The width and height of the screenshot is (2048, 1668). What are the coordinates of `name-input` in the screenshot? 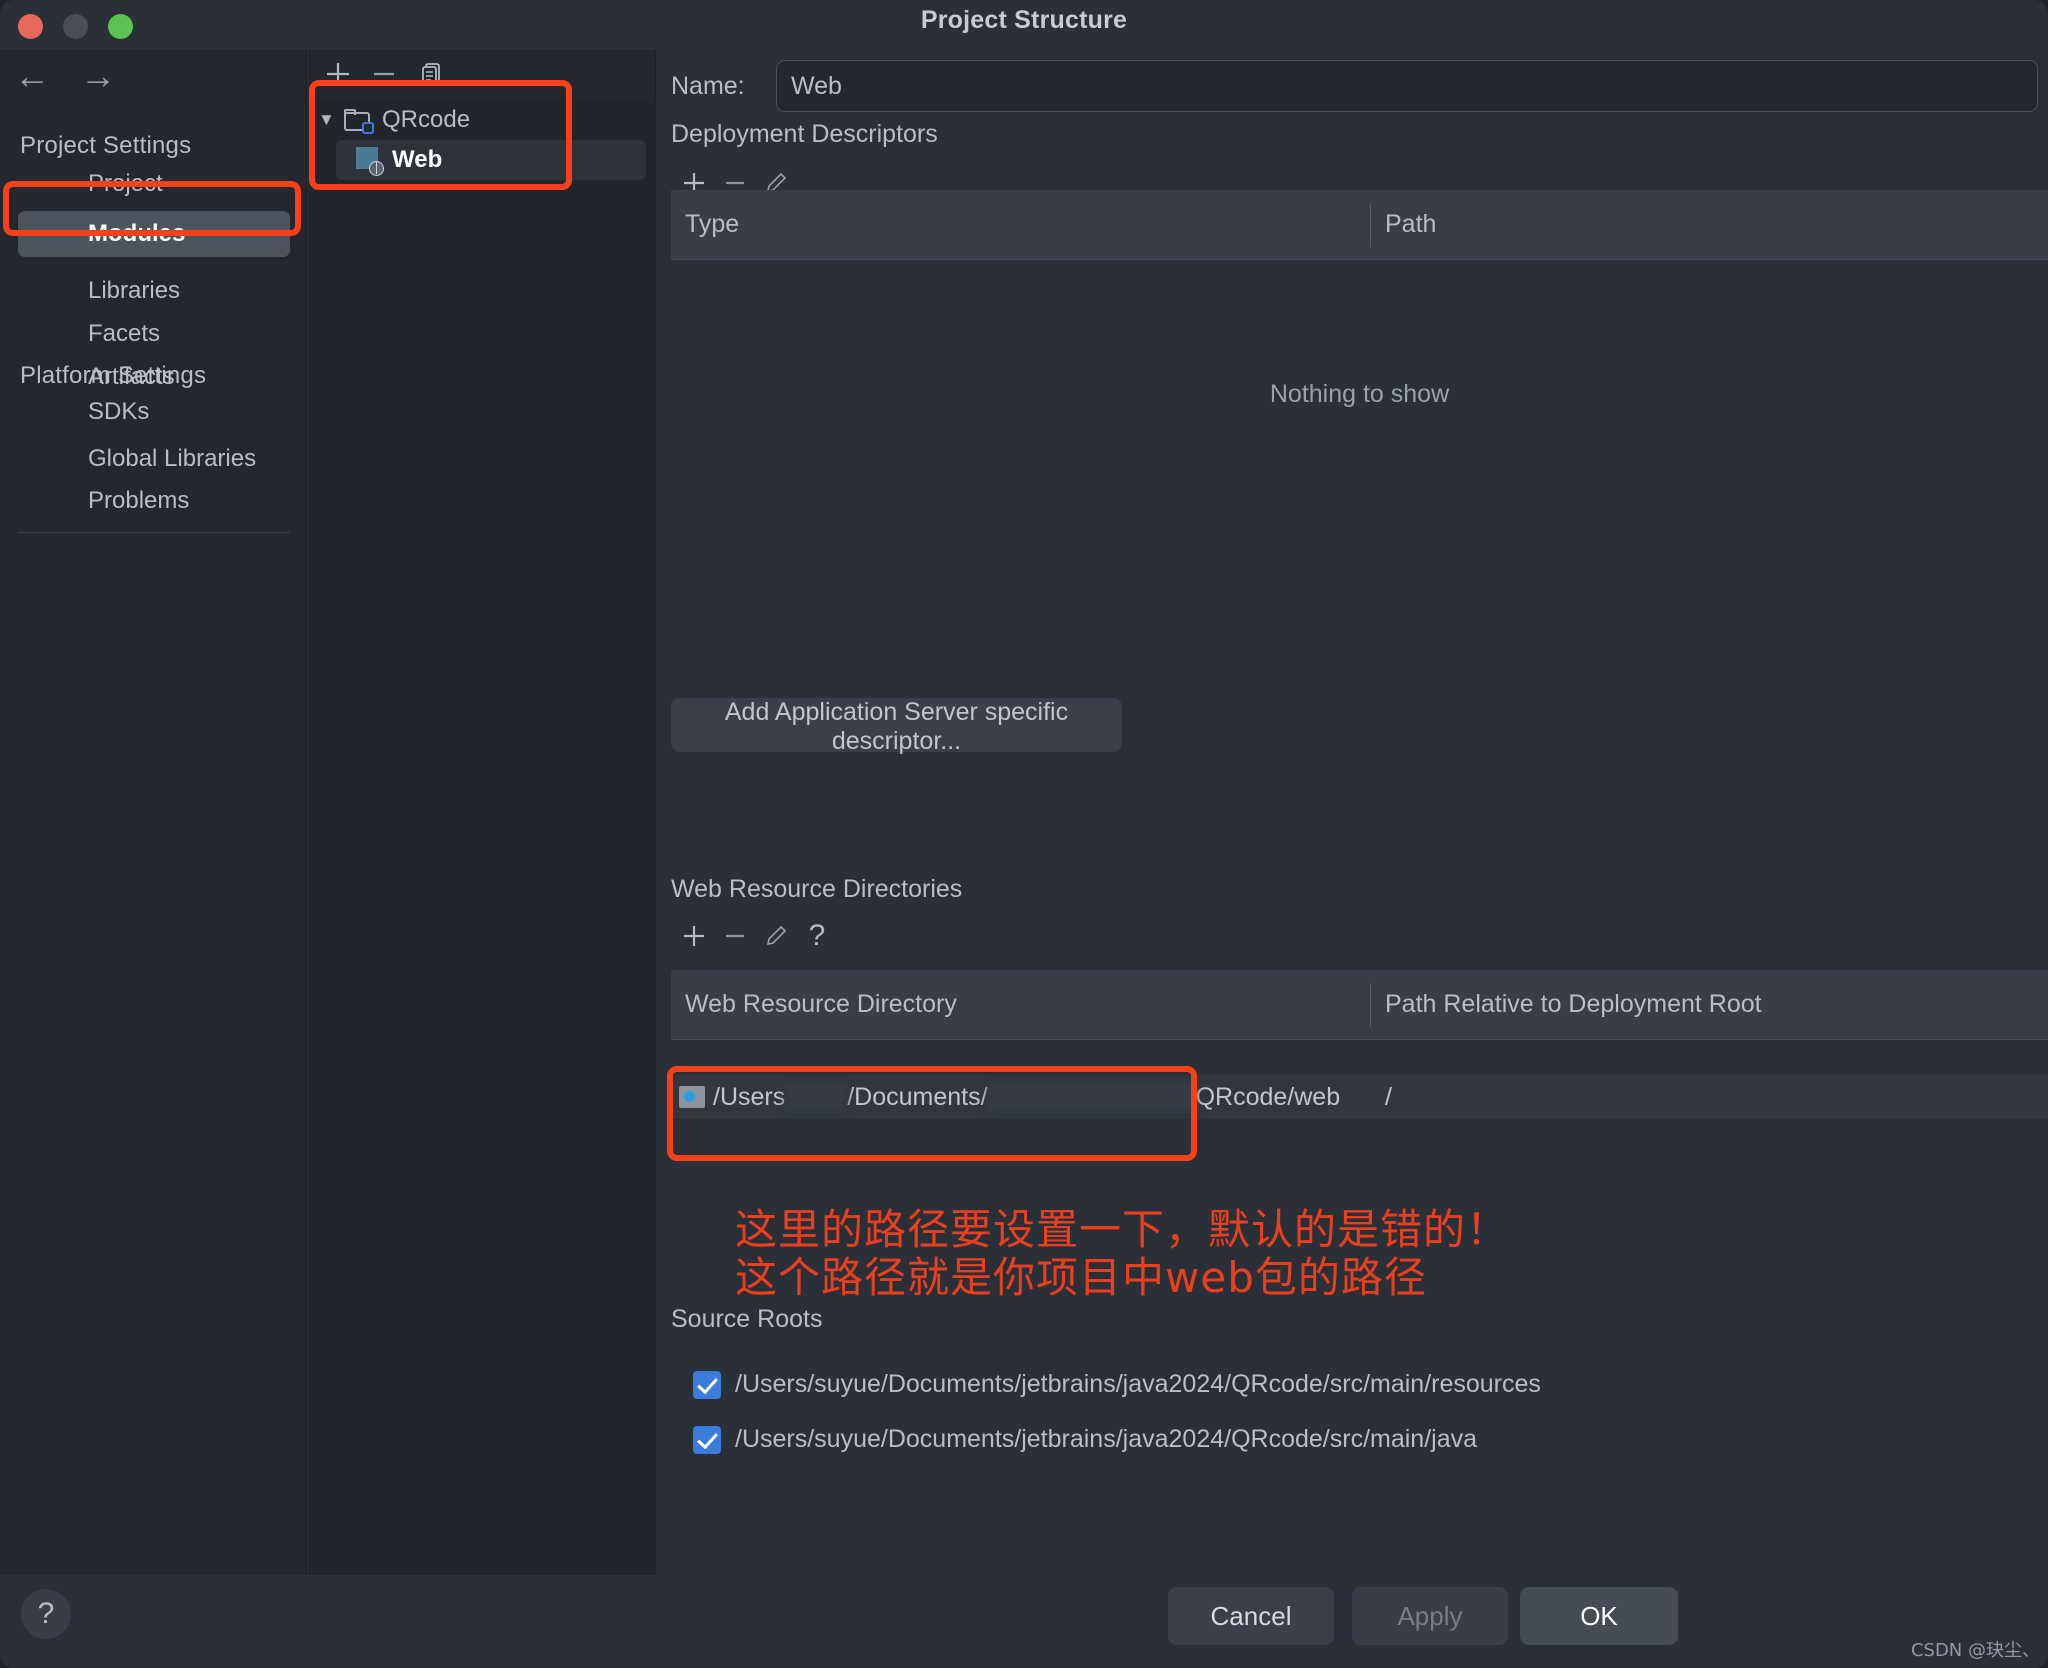 It's located at (1407, 86).